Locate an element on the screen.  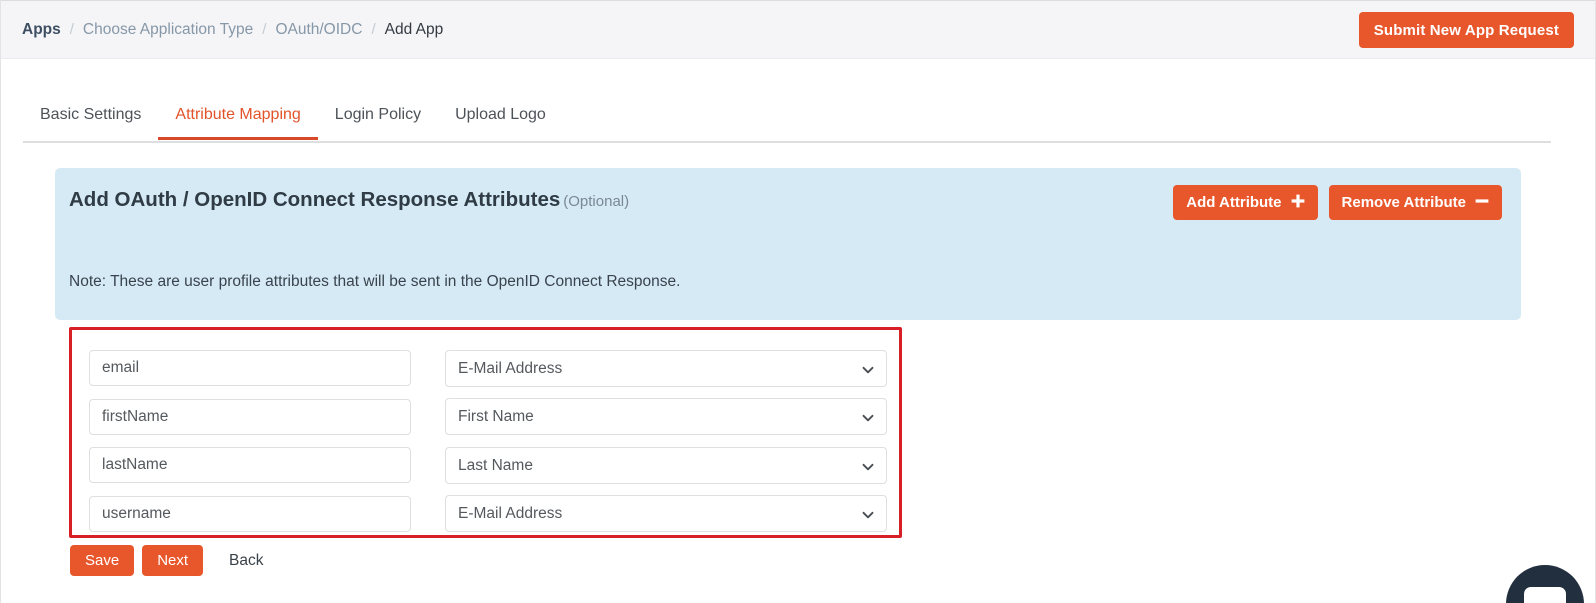
breadcrumb-item-choose-application-type: Choose Application Type is located at coordinates (168, 30).